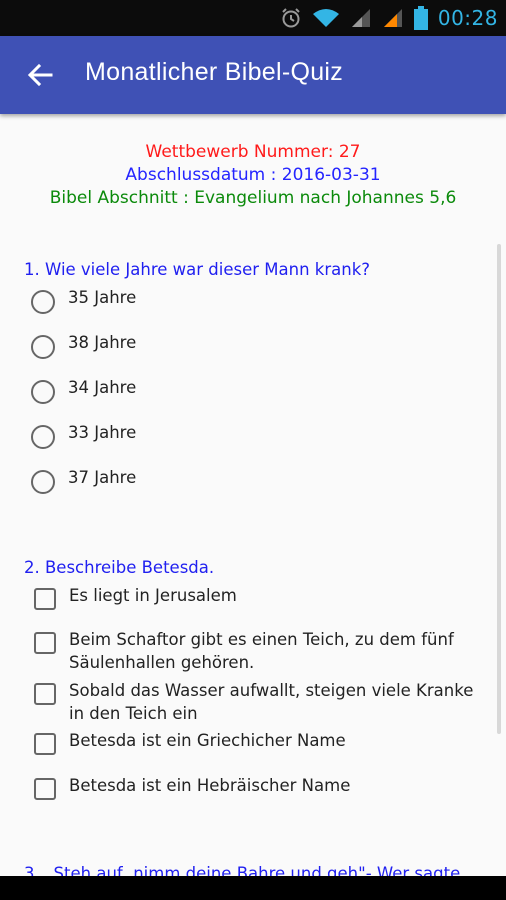 This screenshot has width=506, height=900. I want to click on wifi-icon, so click(325, 18).